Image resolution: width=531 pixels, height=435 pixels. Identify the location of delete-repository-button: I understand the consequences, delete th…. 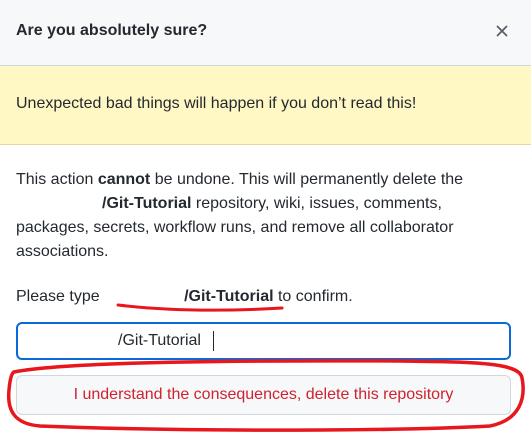
(263, 395).